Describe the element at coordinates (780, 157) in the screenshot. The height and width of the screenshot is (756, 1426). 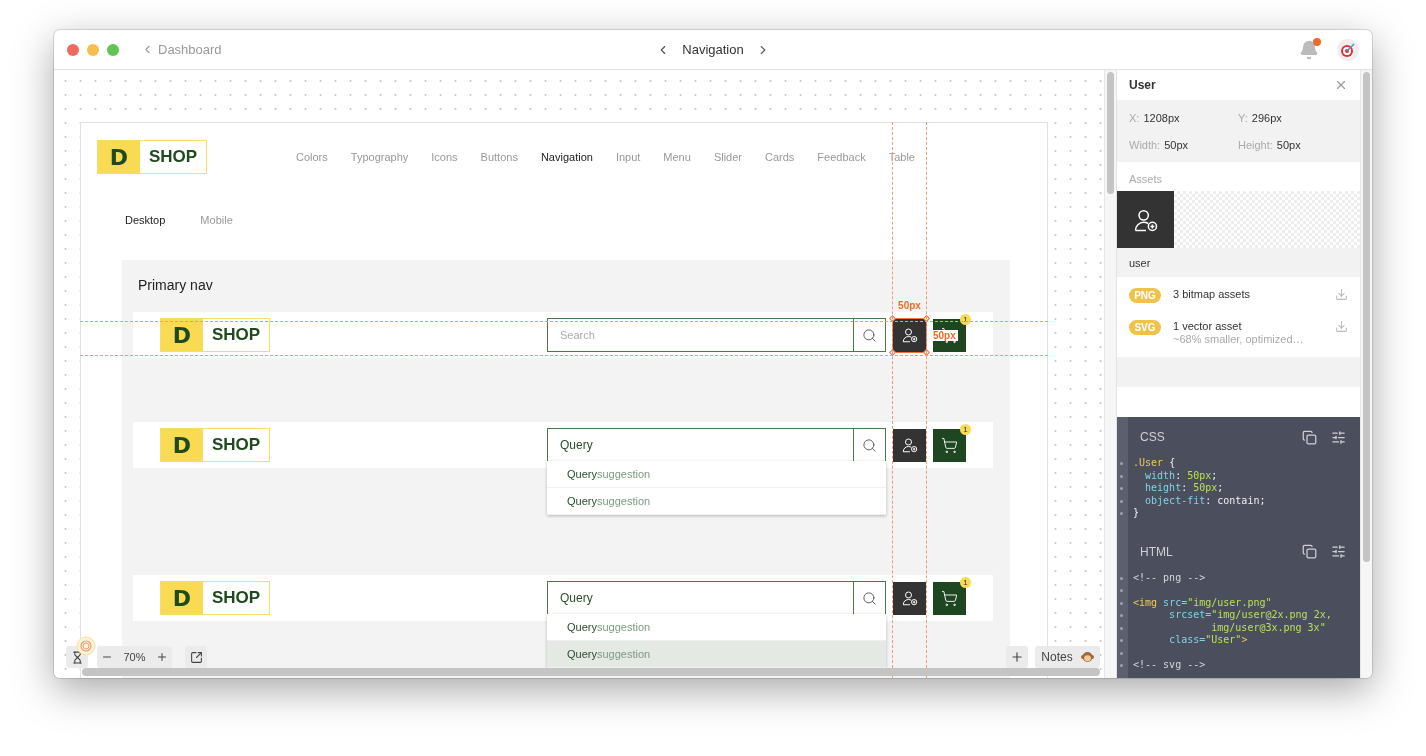
I see `nav-link: Cards` at that location.